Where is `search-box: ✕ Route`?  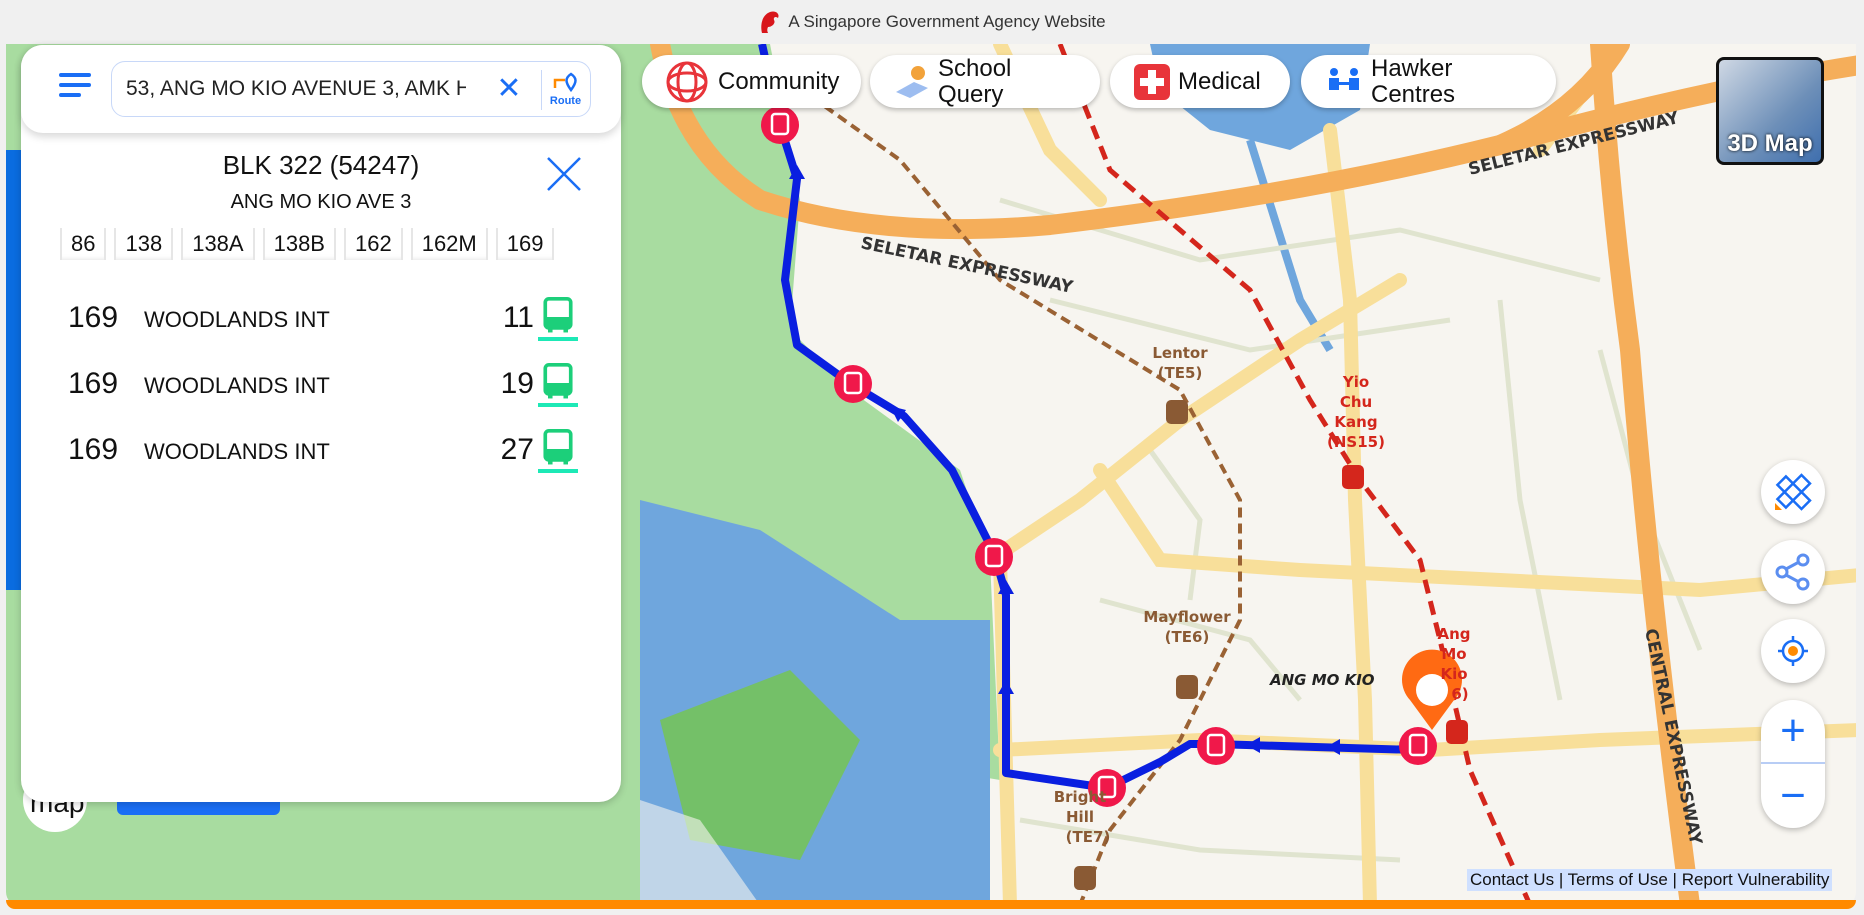
search-box: ✕ Route is located at coordinates (351, 89).